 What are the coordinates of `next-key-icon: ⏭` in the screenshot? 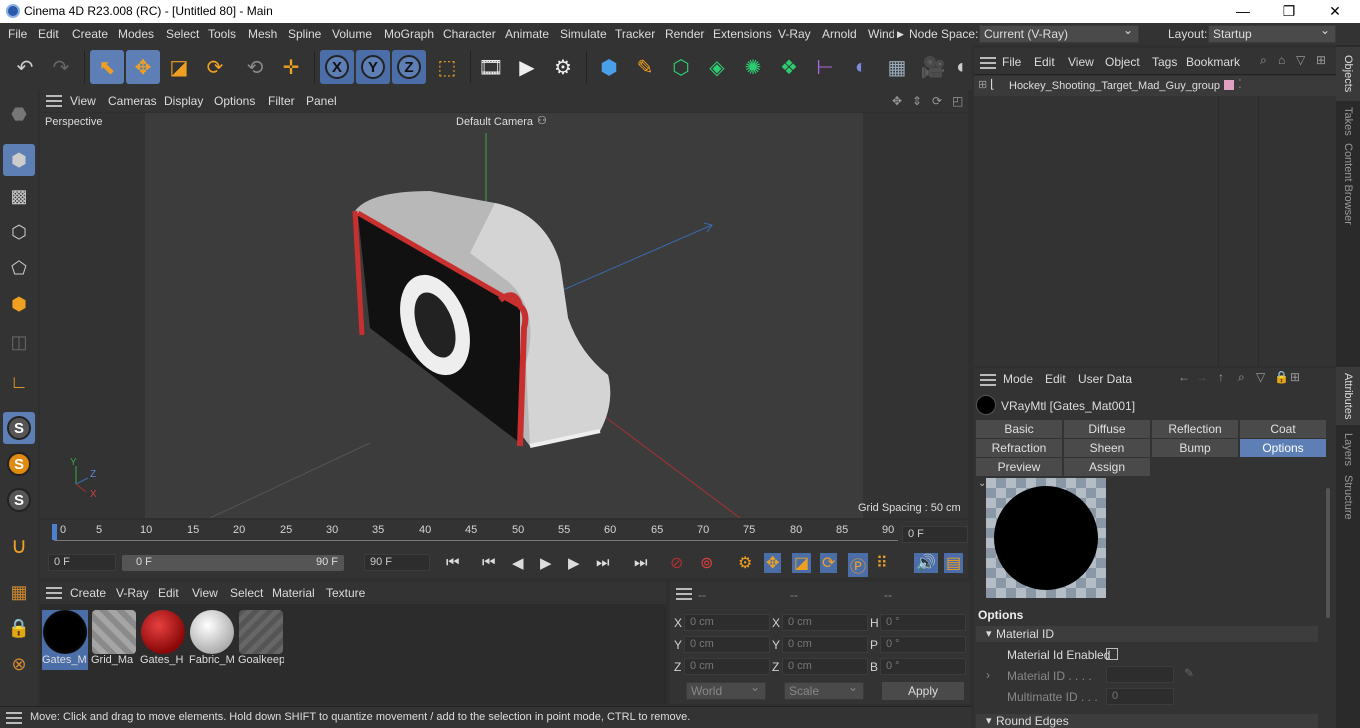 It's located at (603, 562).